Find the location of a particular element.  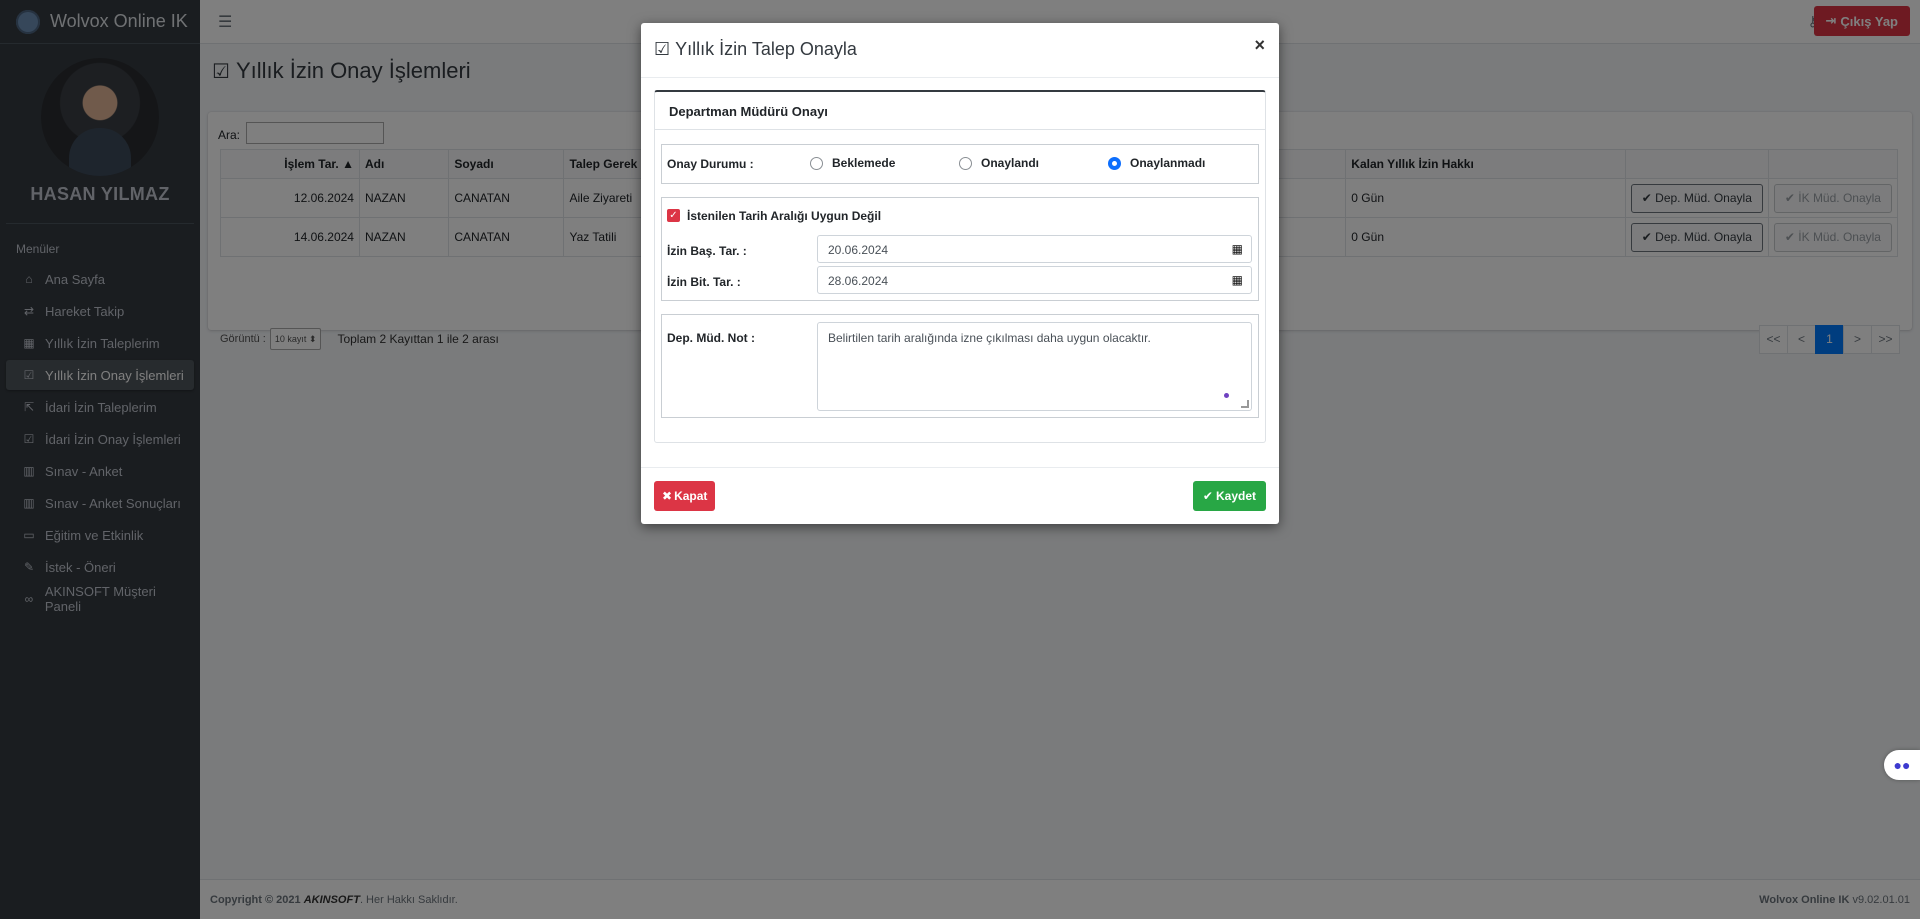

chat-widget-icon: ●● is located at coordinates (1902, 765).